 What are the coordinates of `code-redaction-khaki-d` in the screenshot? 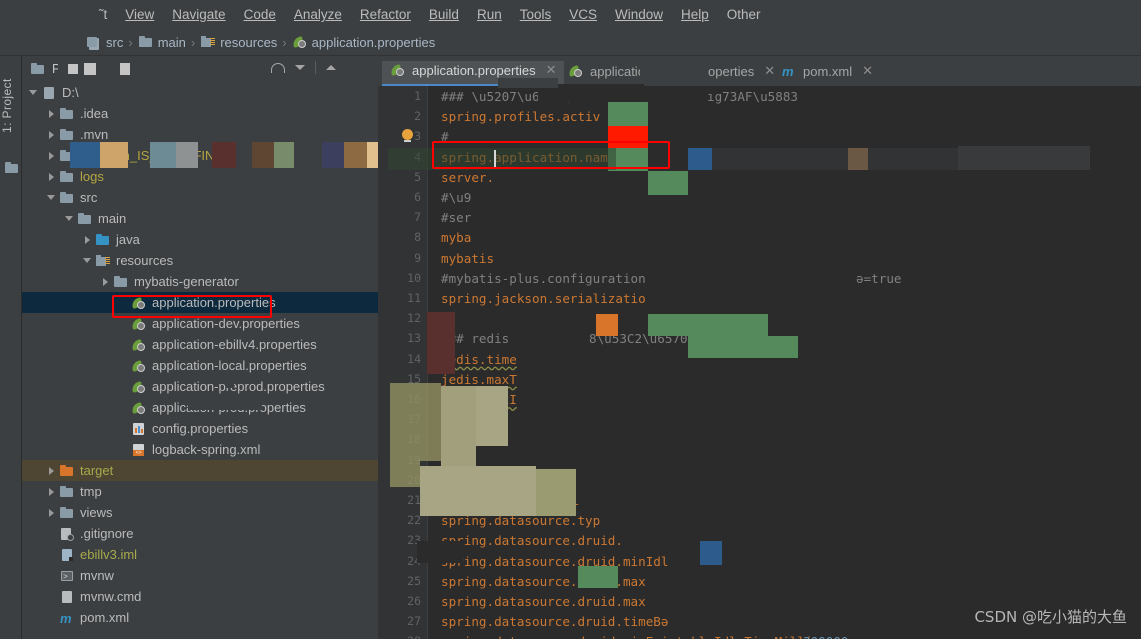 It's located at (405, 474).